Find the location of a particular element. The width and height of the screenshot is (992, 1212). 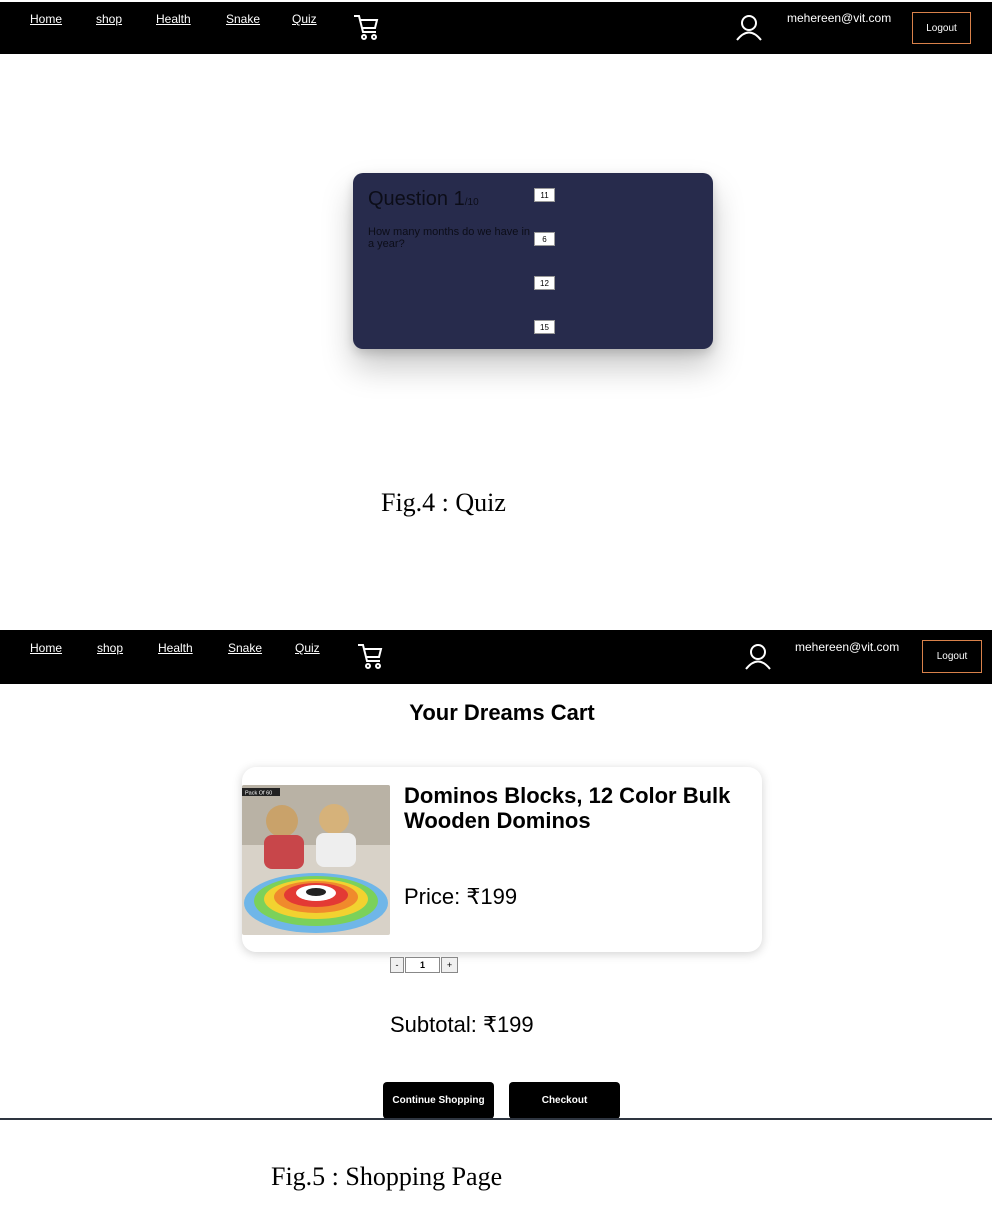

question-total: /10 is located at coordinates (471, 202).